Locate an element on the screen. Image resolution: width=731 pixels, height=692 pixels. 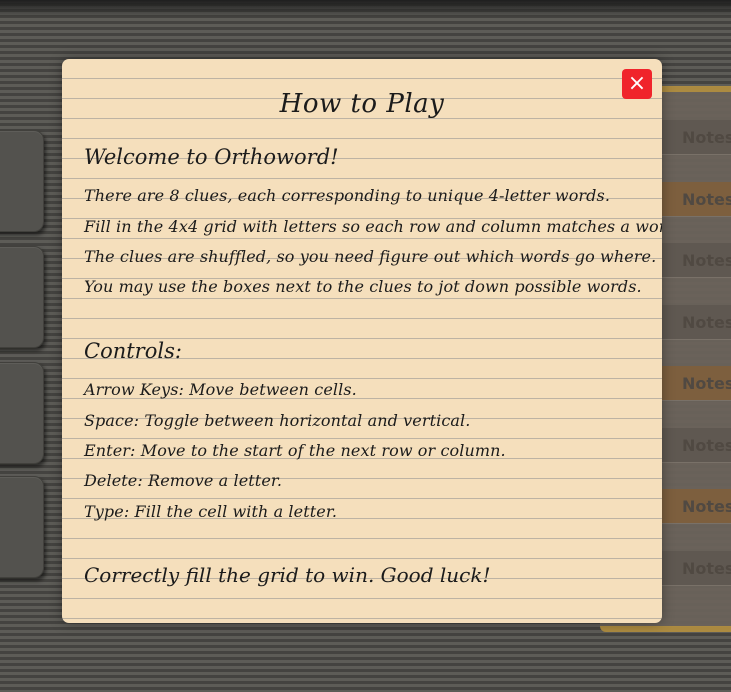
controls-line-arrow-keys: Arrow Keys: Move between cells. is located at coordinates (220, 389).